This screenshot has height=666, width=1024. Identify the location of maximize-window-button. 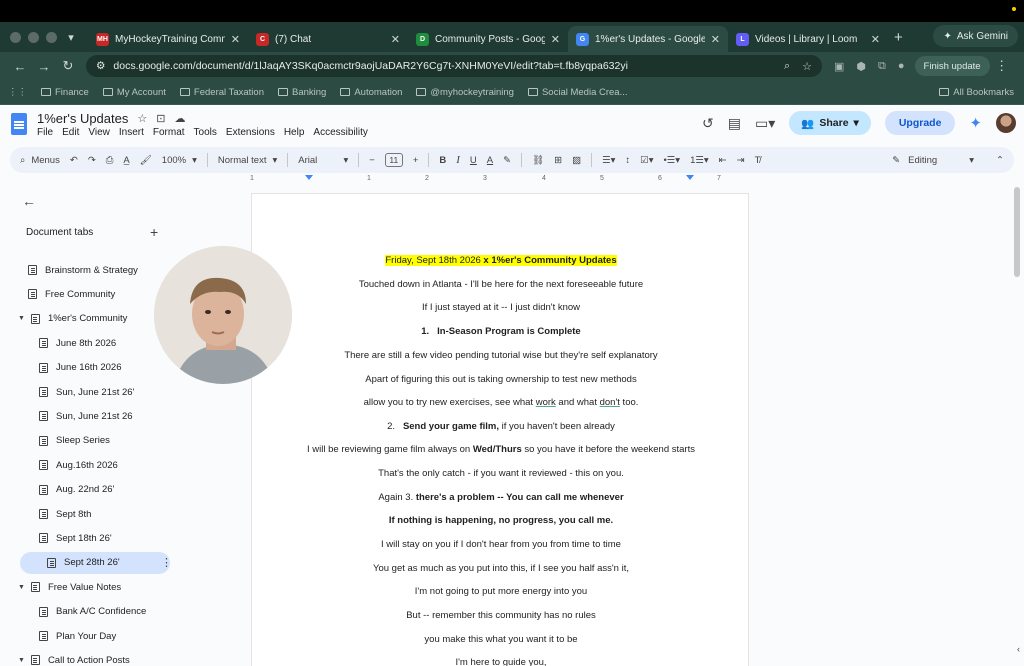
(51, 37).